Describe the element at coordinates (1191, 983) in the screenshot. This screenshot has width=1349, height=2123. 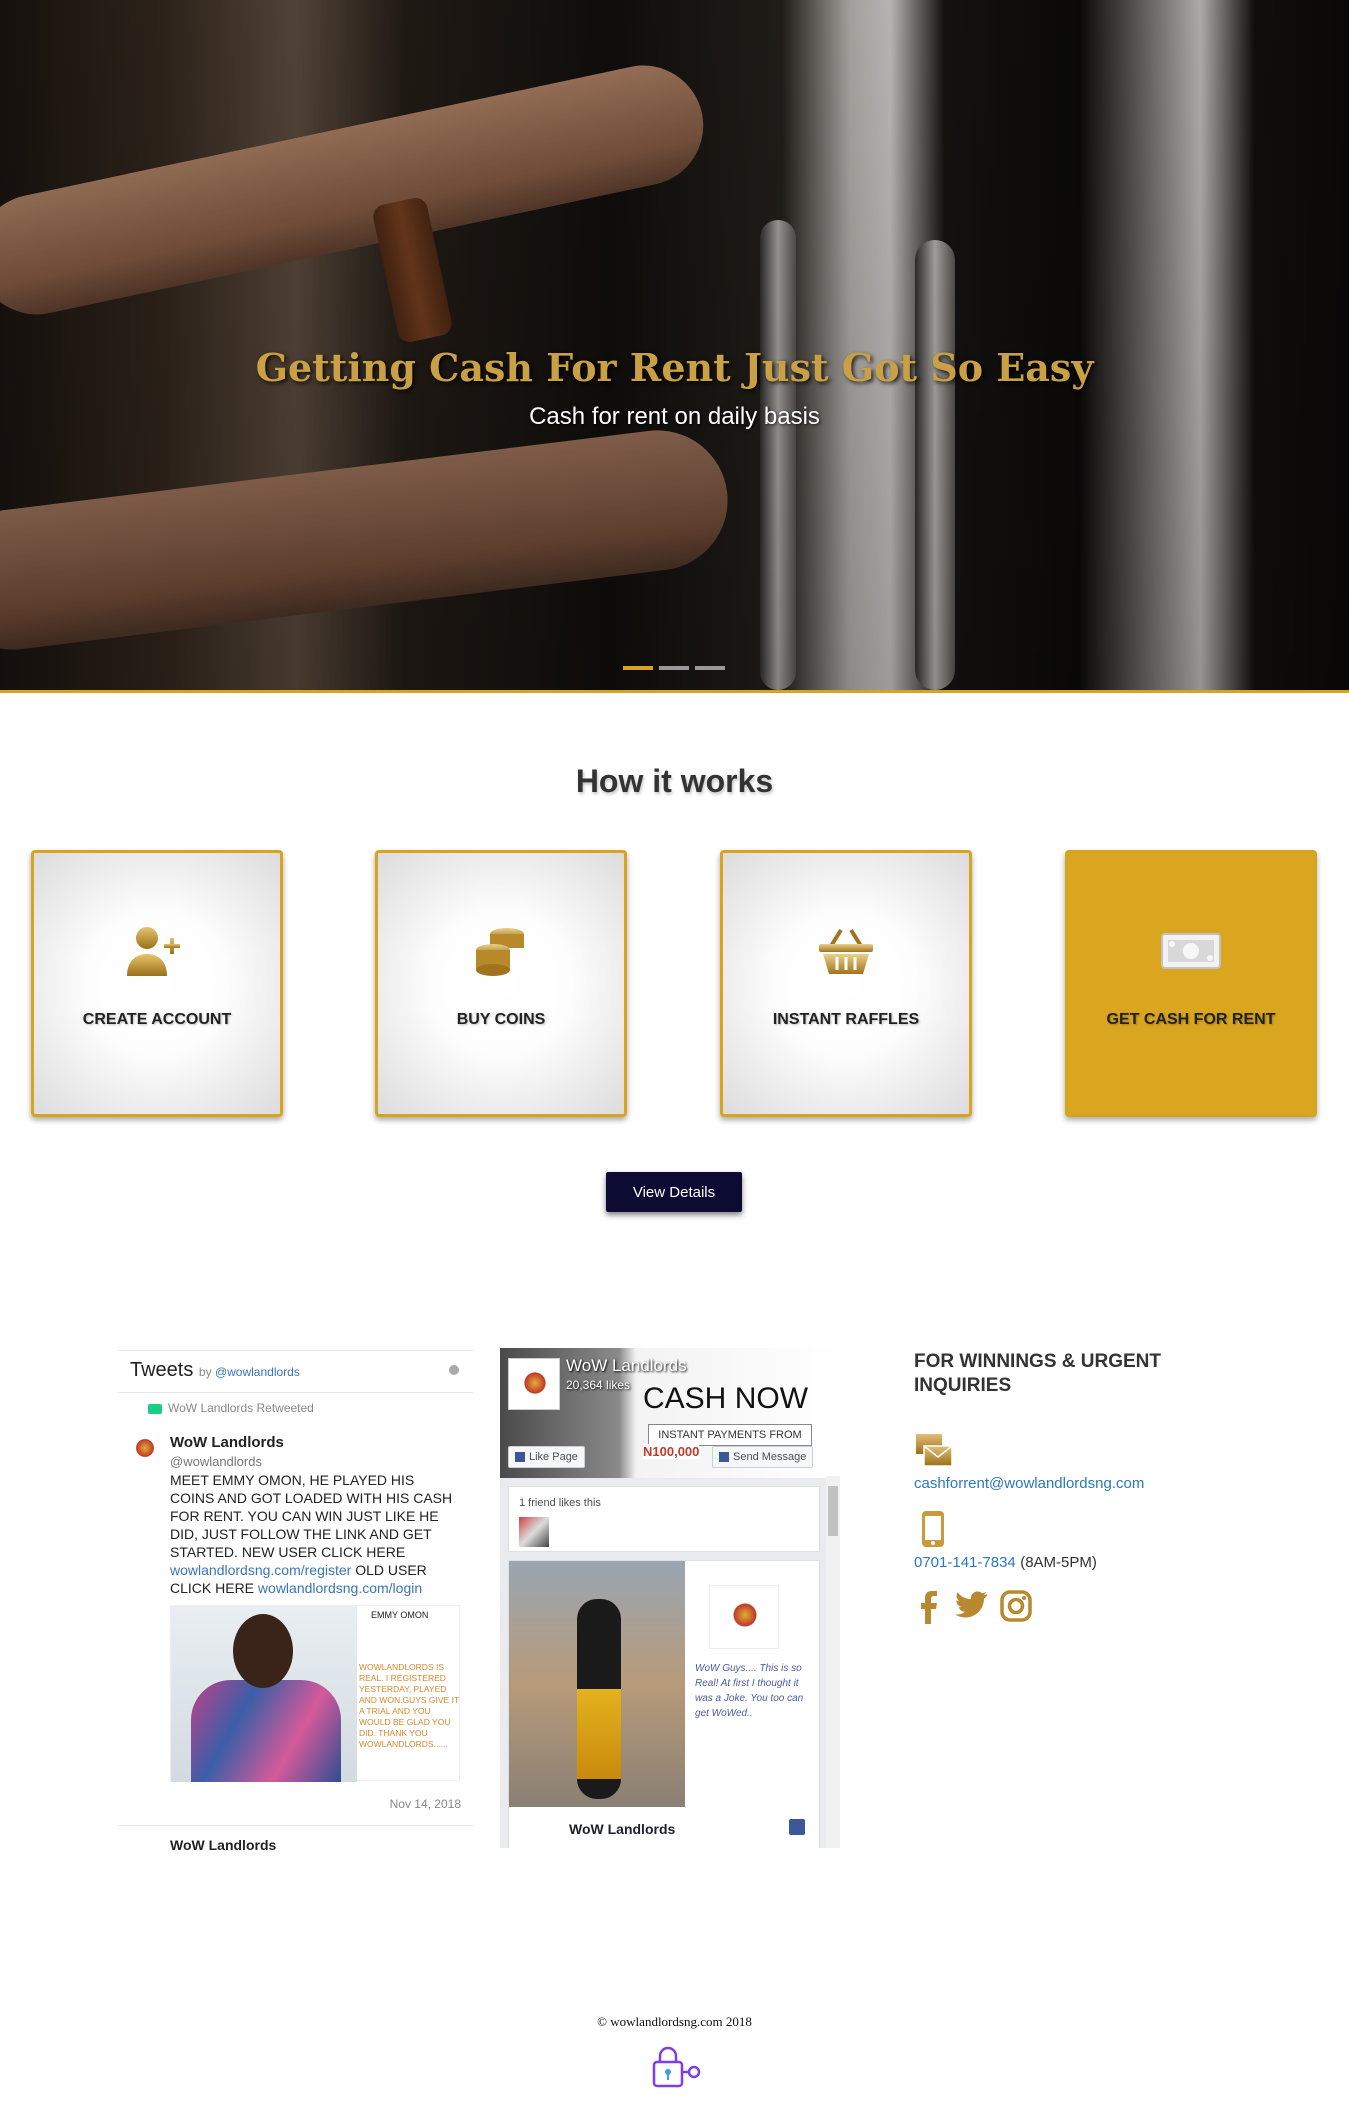
I see `step-card-get-cash: GET CASH FOR RENT` at that location.